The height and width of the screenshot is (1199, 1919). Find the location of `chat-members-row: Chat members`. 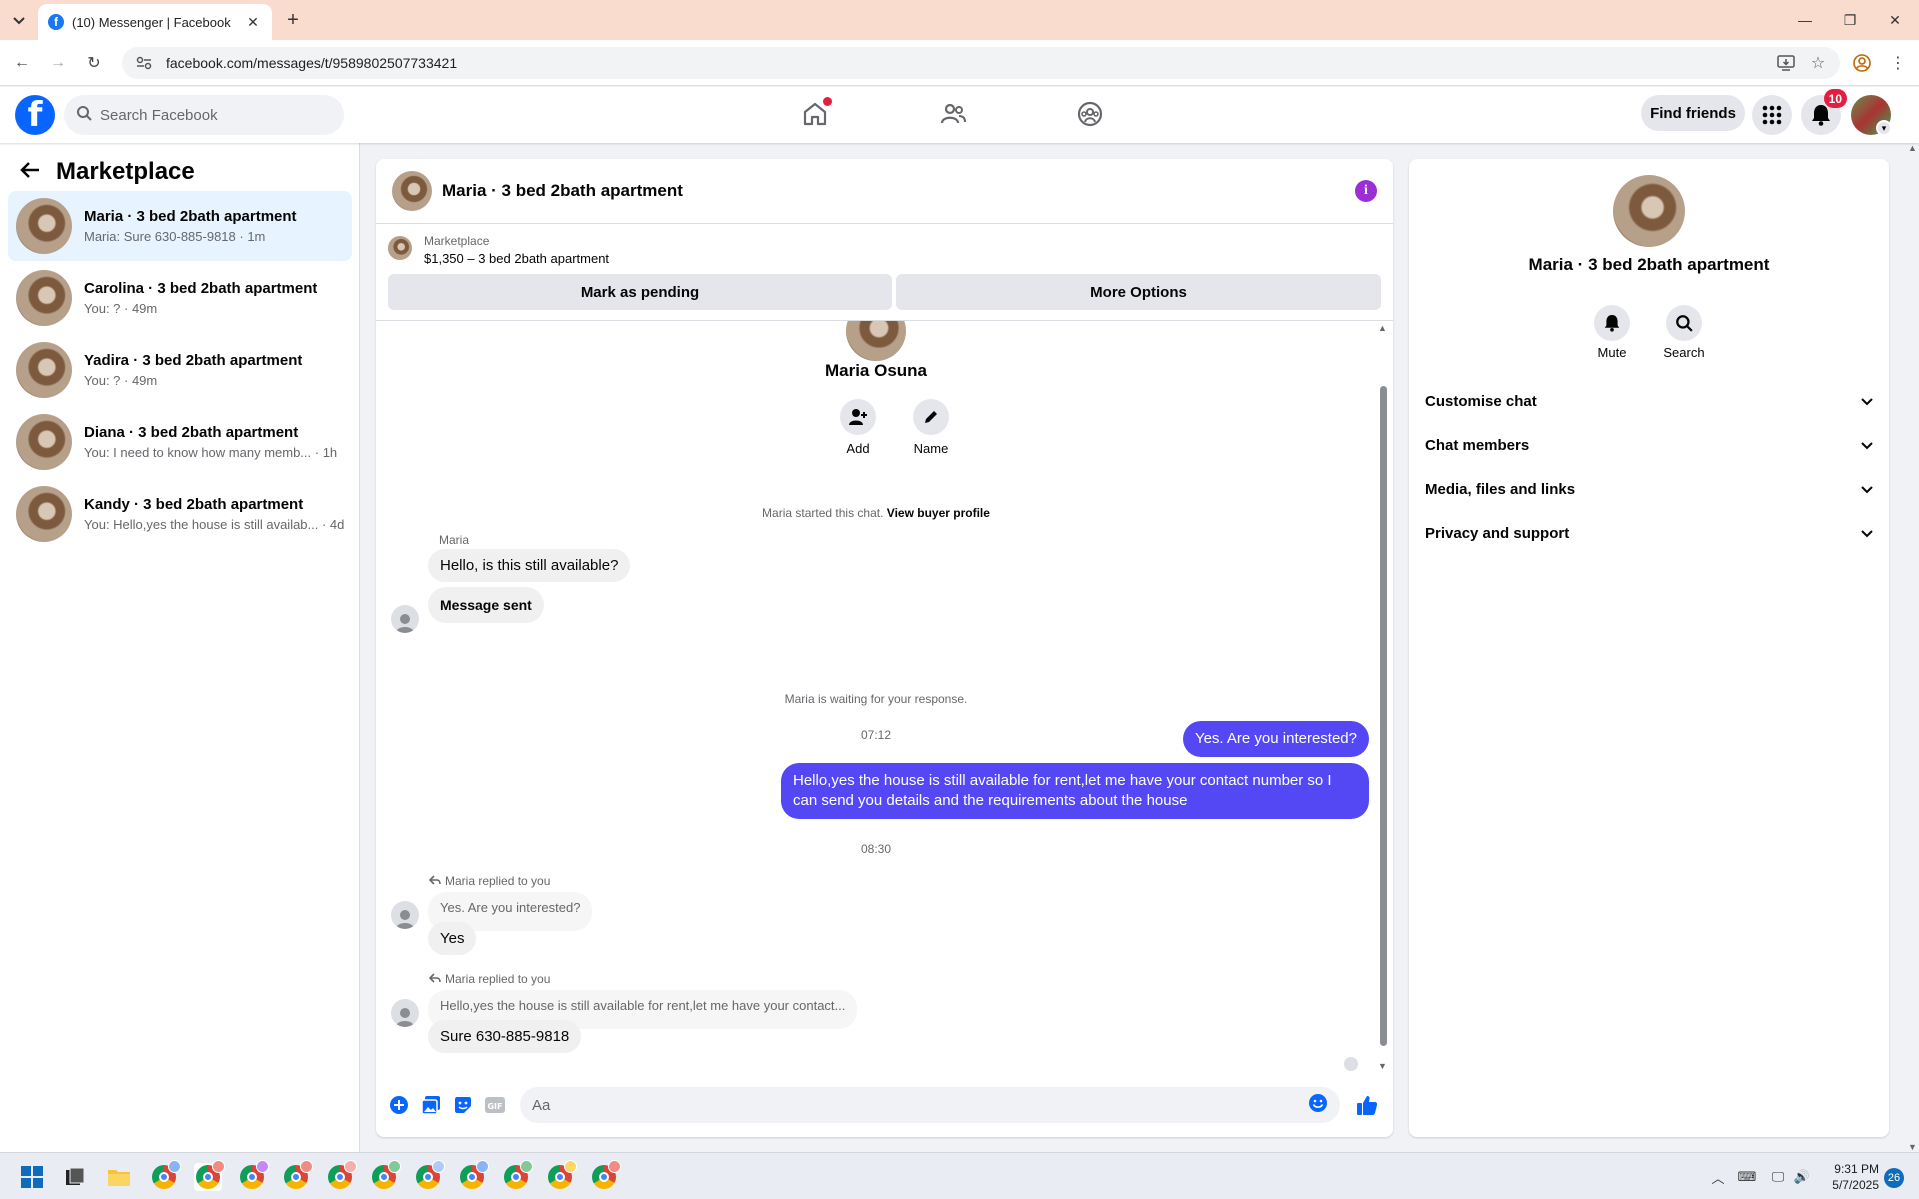

chat-members-row: Chat members is located at coordinates (1649, 445).